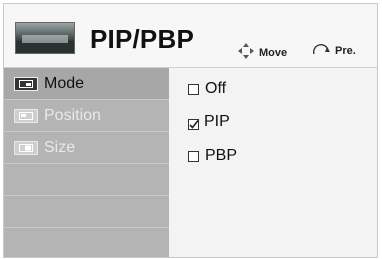 The width and height of the screenshot is (382, 259). Describe the element at coordinates (86, 84) in the screenshot. I see `menu-item-mode: Mode` at that location.